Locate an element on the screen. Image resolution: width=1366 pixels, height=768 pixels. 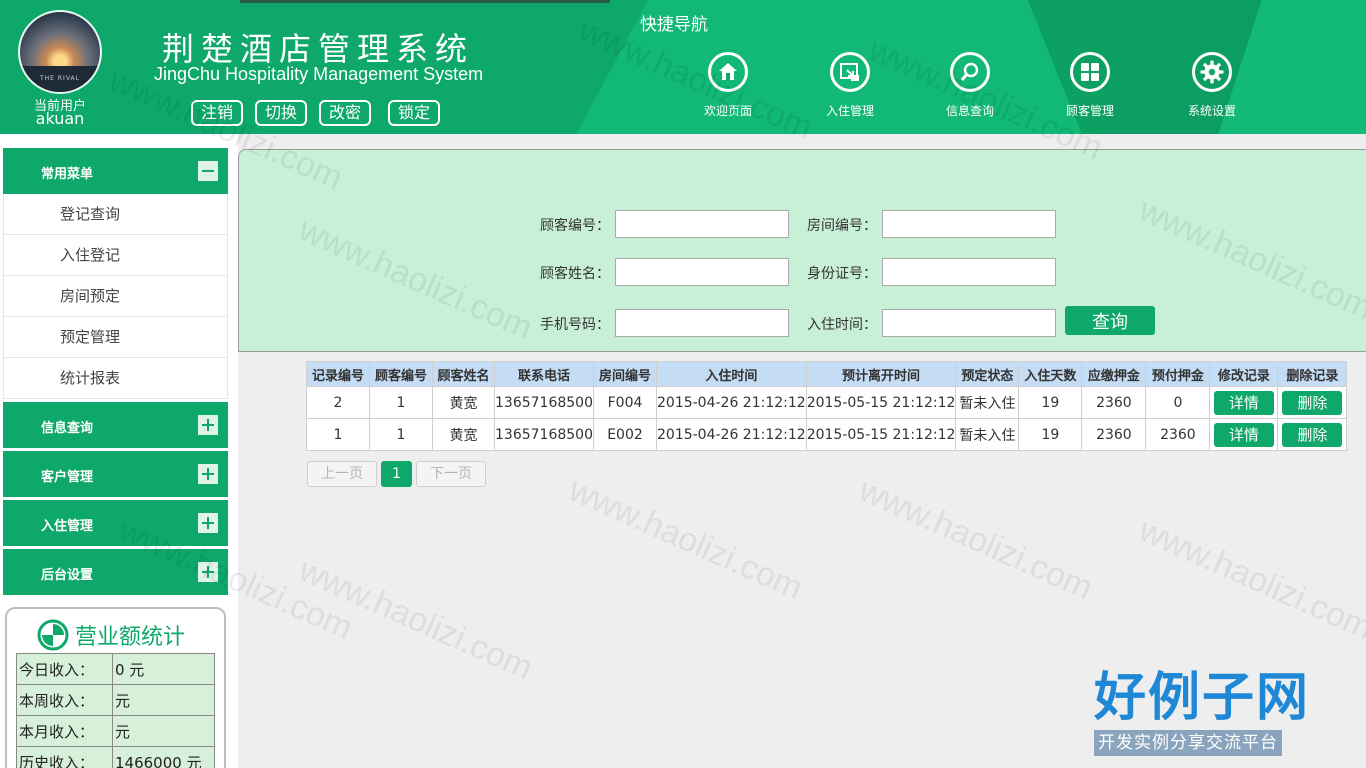
grid-icon is located at coordinates (1090, 72).